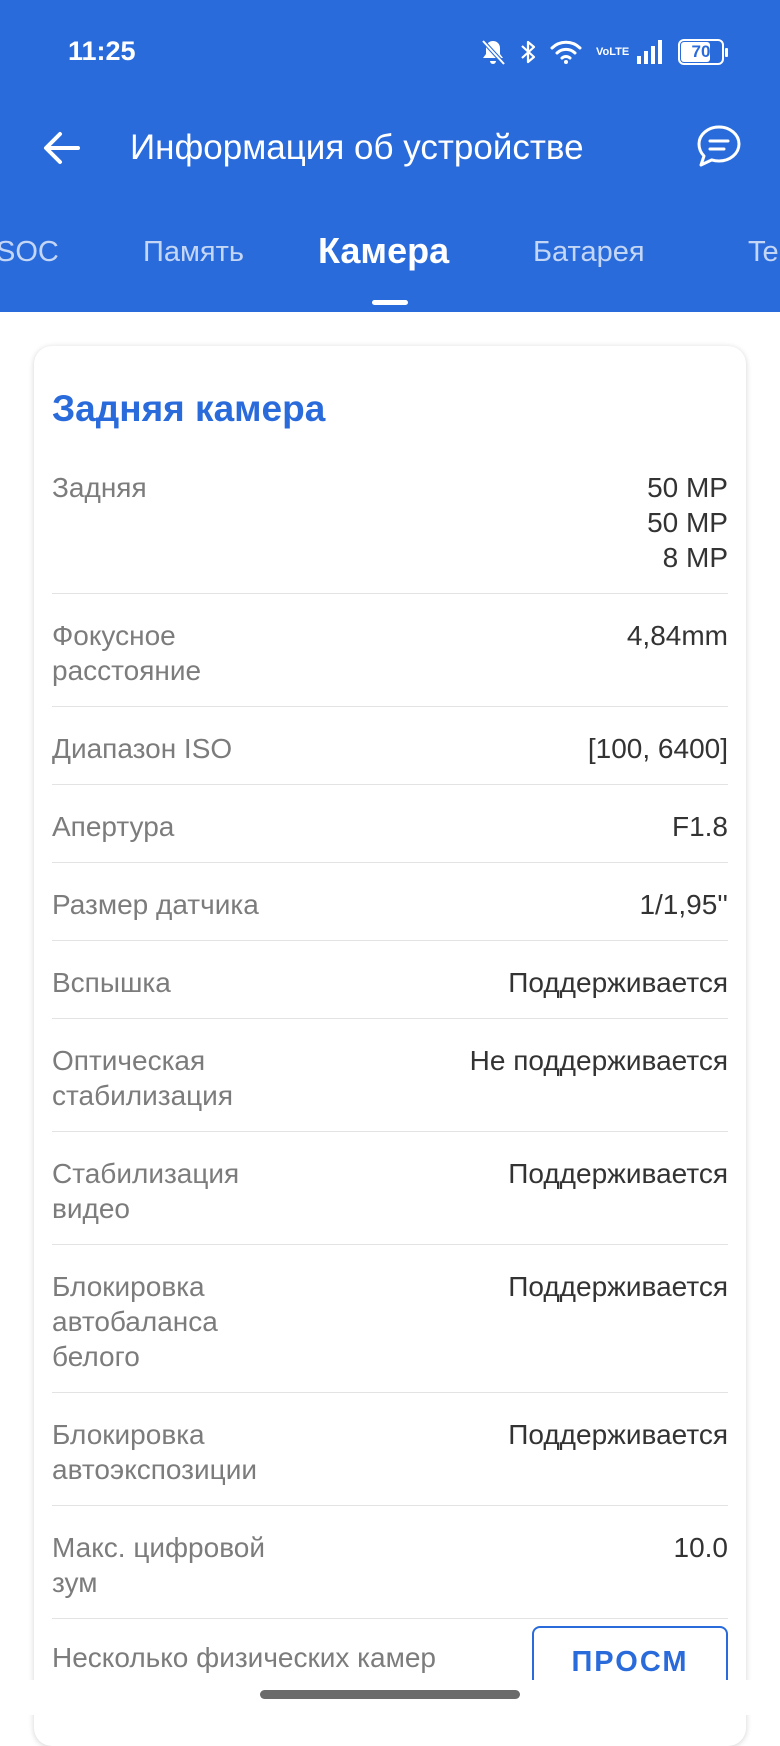  I want to click on spec-value: 10.0, so click(701, 1547).